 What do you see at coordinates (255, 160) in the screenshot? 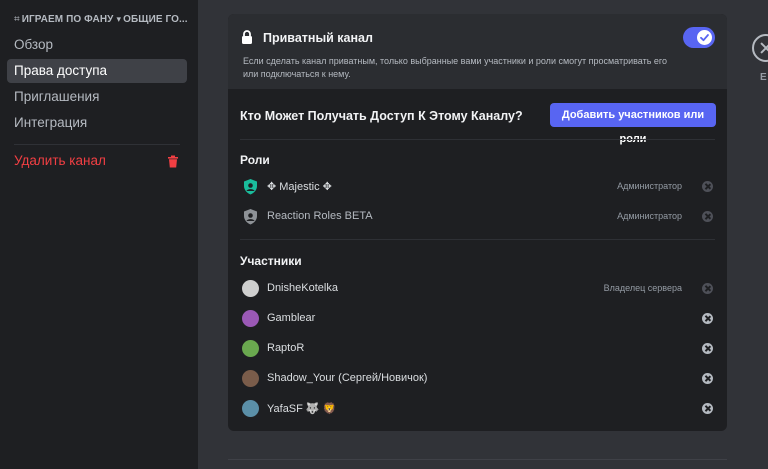
I see `roles-heading: Роли` at bounding box center [255, 160].